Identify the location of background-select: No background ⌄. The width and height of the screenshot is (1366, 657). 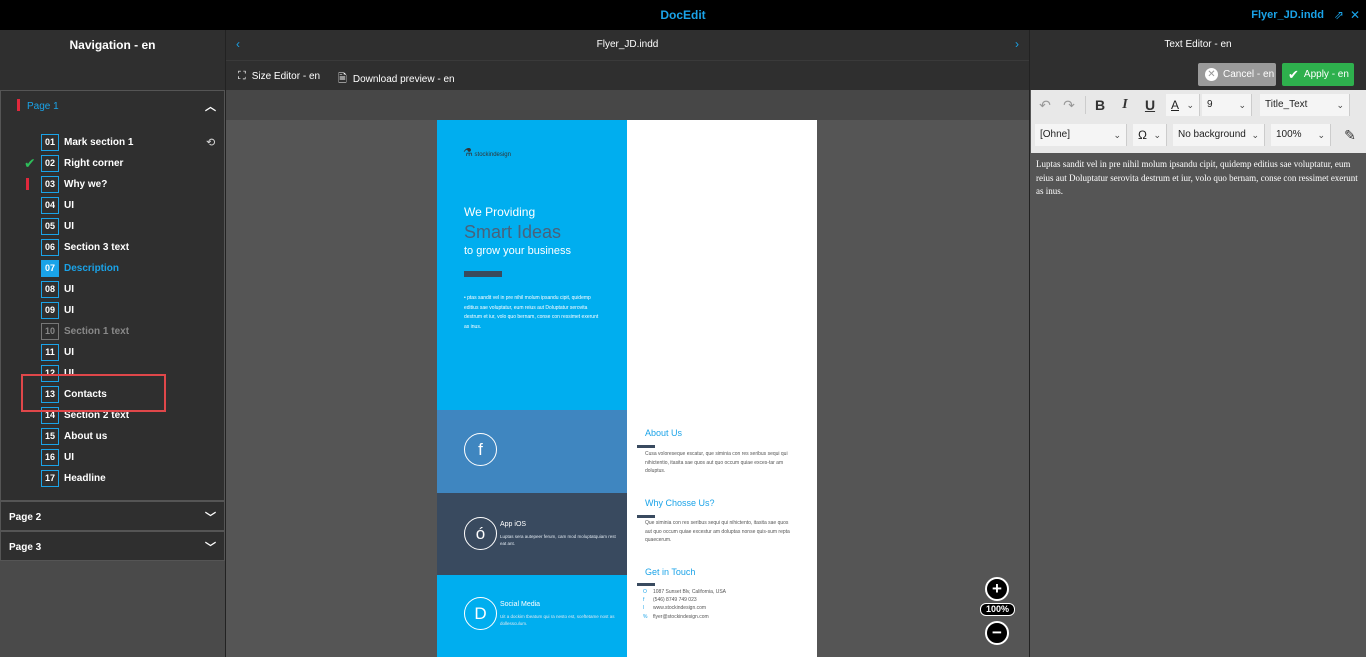
(1219, 135).